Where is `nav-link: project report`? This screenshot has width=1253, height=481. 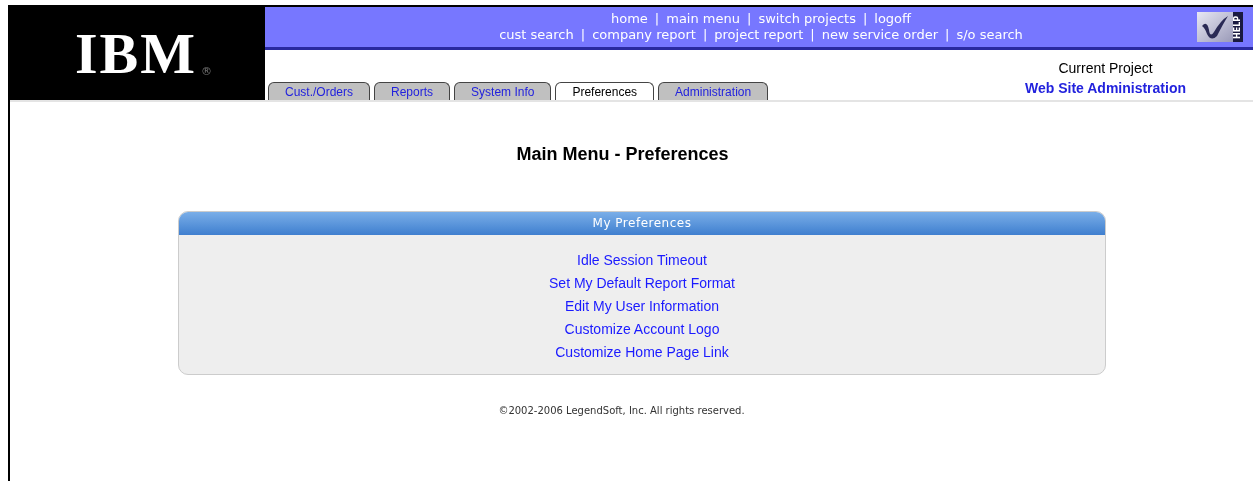 nav-link: project report is located at coordinates (759, 35).